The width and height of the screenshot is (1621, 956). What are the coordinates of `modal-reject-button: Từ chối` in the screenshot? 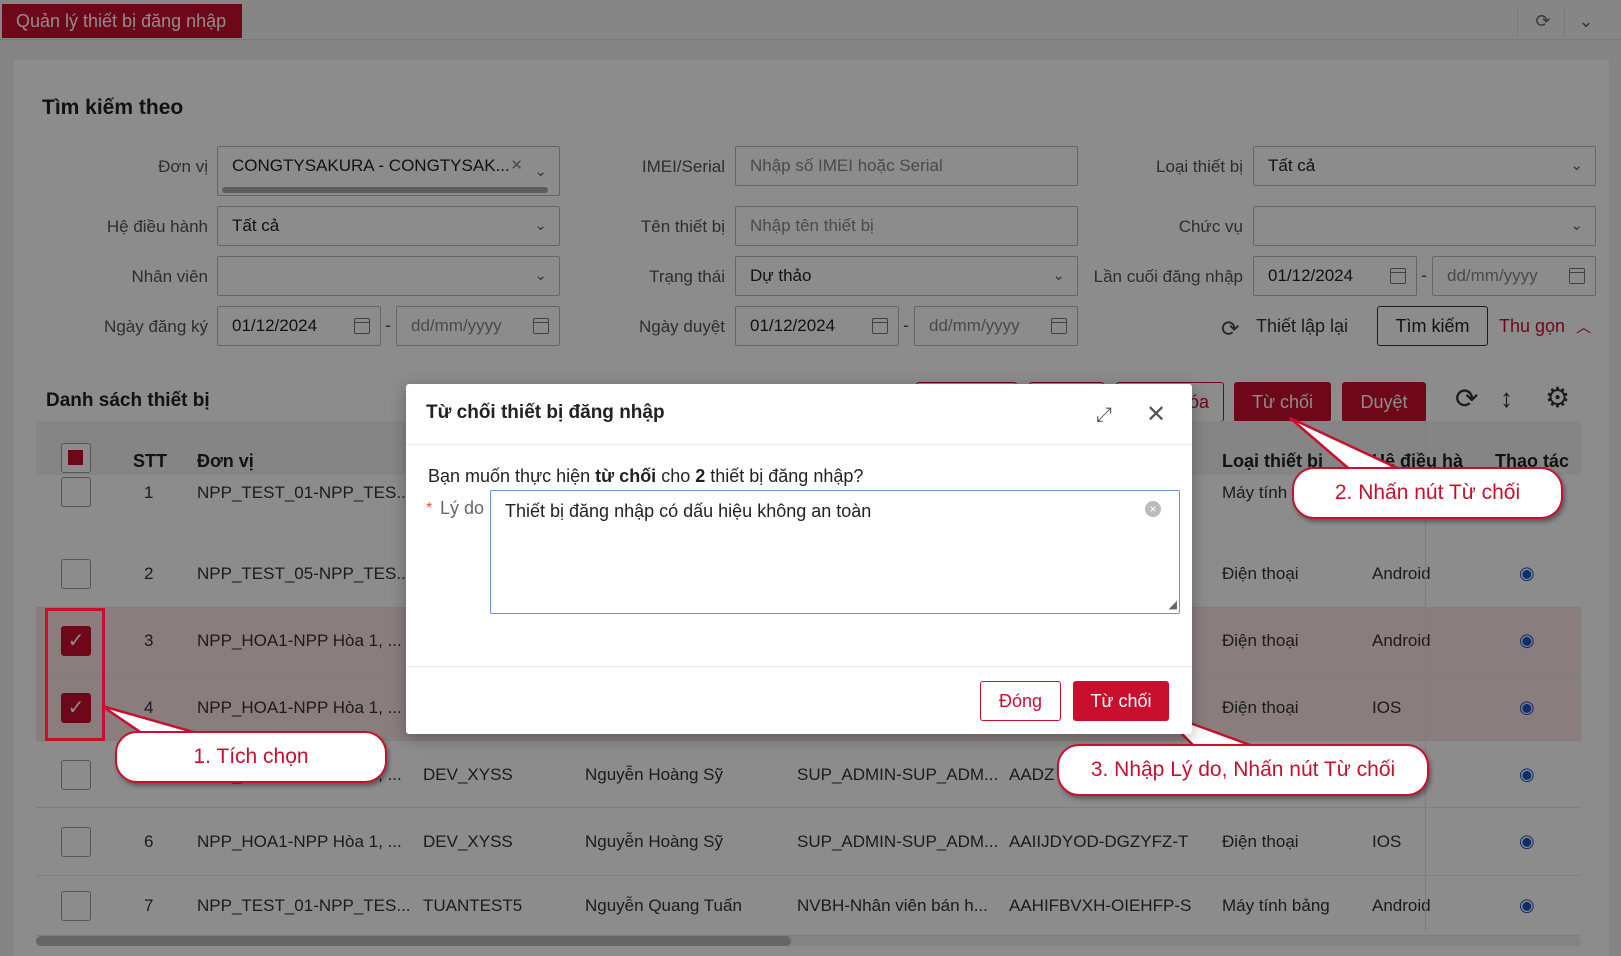 It's located at (1121, 701).